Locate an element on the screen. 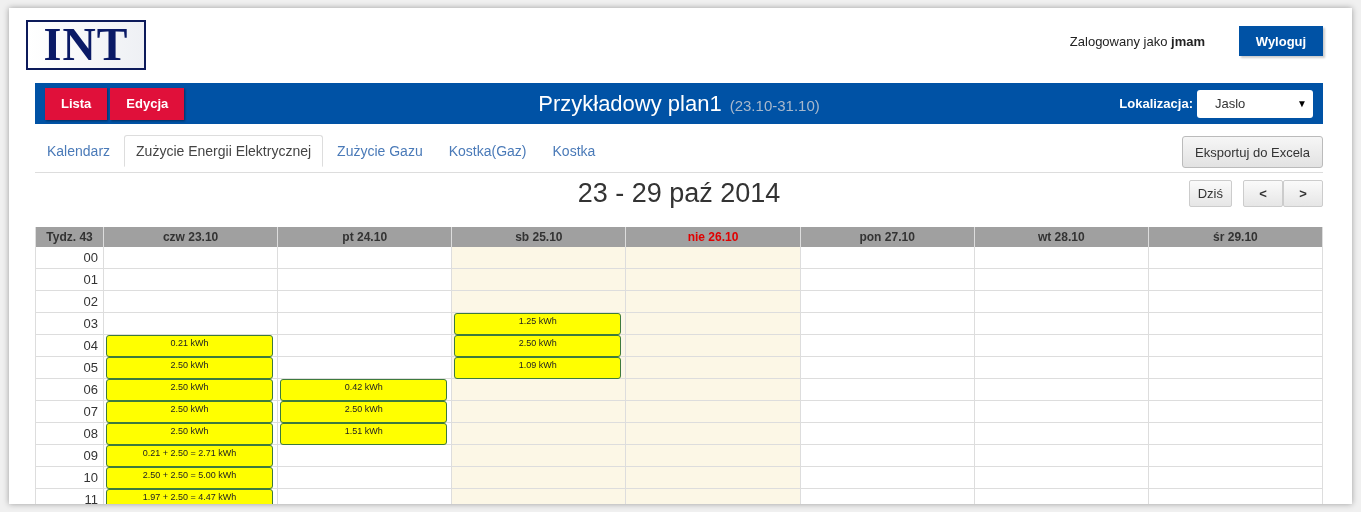  plan-title: Przykładowy plan1 is located at coordinates (630, 103).